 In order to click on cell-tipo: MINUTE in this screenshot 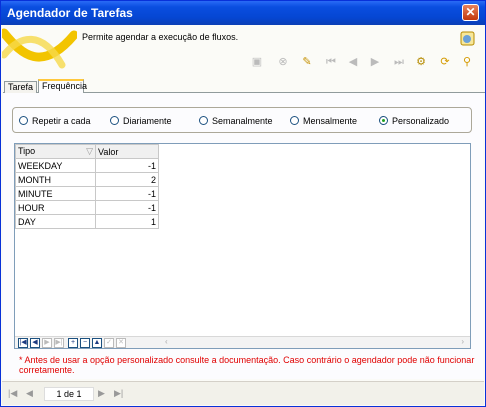, I will do `click(55, 193)`.